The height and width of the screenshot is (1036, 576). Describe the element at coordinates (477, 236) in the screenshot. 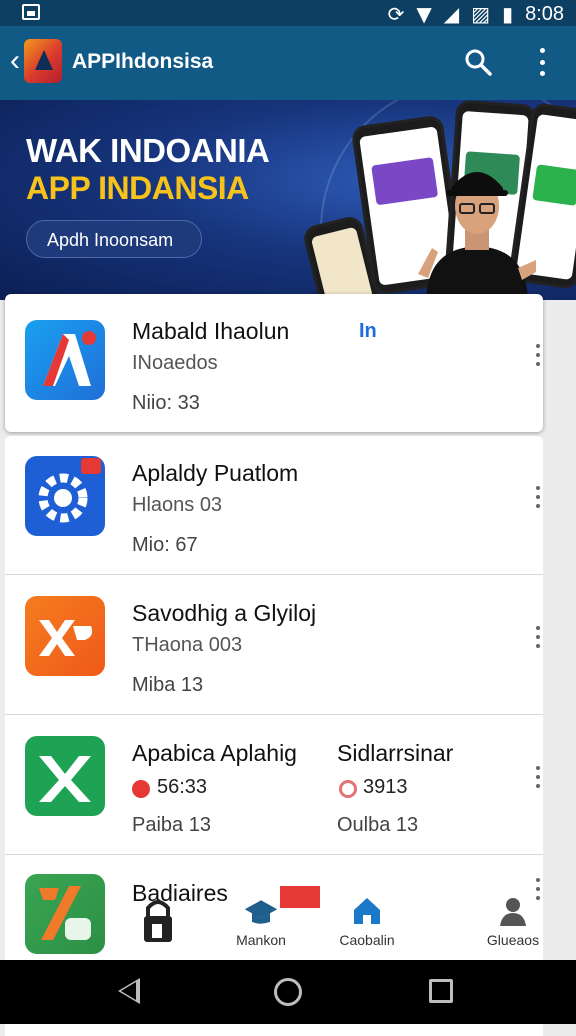

I see `presenter-image` at that location.